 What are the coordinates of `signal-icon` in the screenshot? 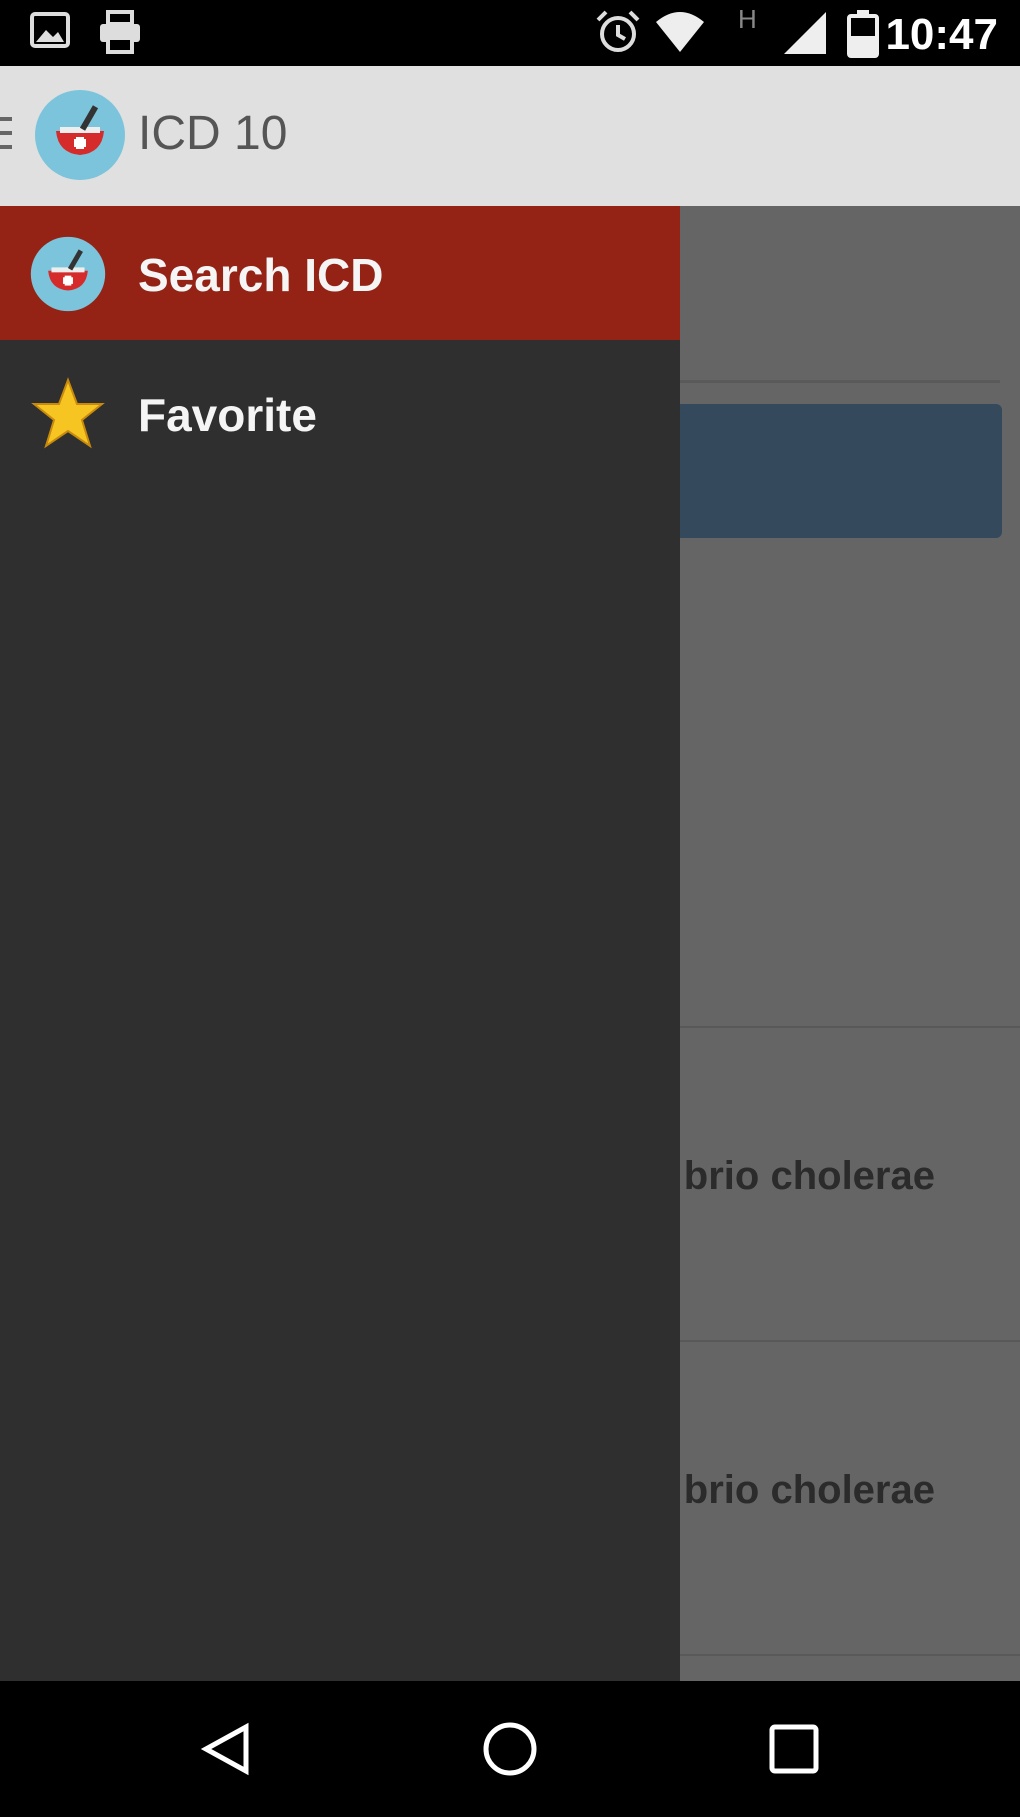 It's located at (804, 34).